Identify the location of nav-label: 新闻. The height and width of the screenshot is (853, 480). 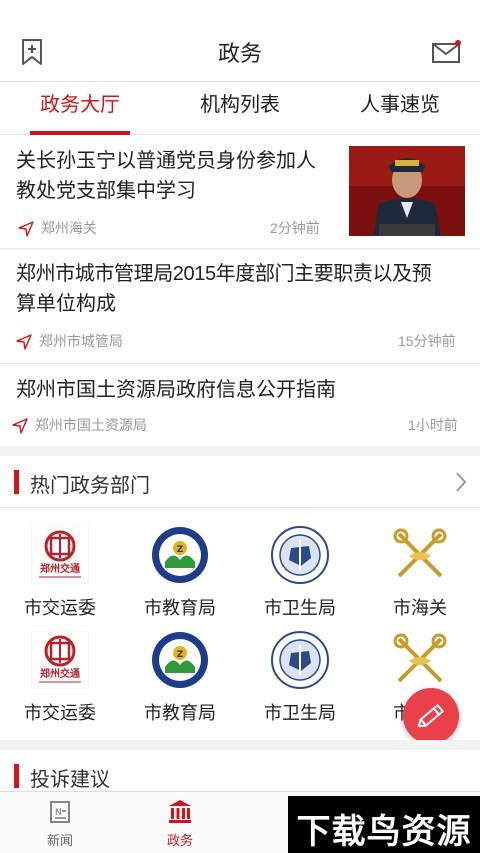
(59, 840).